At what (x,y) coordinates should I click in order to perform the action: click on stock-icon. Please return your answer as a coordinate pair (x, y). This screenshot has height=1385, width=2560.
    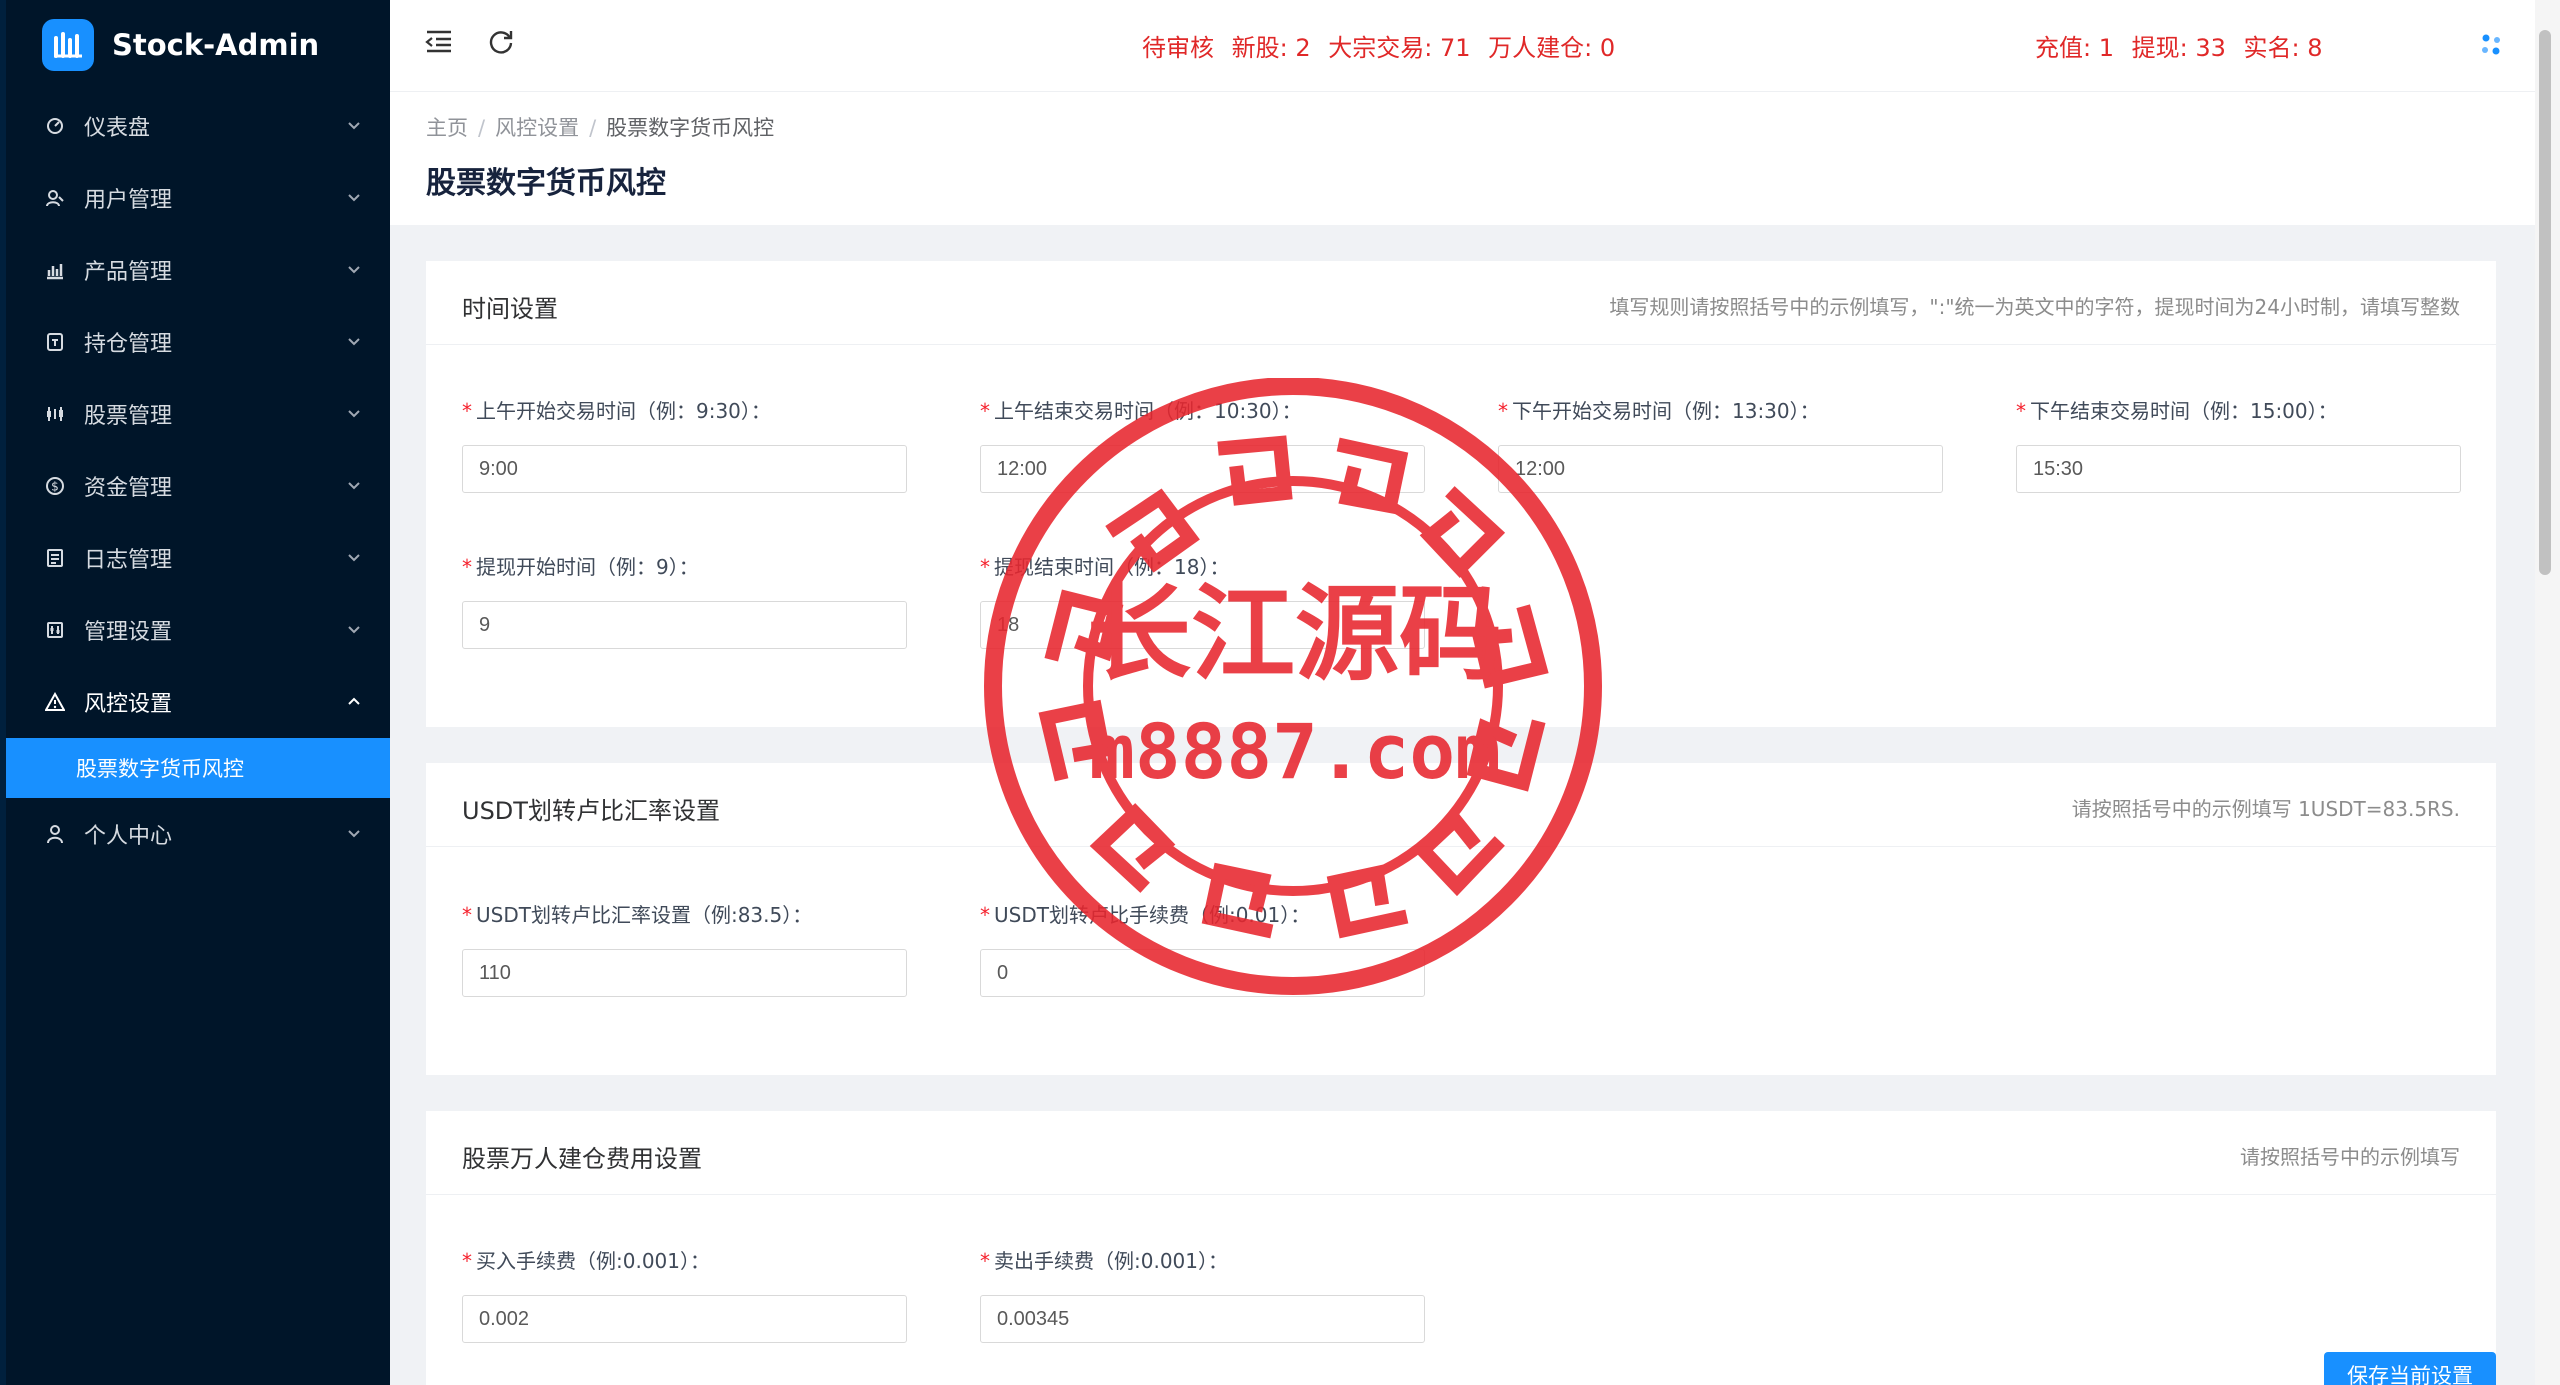
    Looking at the image, I should click on (55, 414).